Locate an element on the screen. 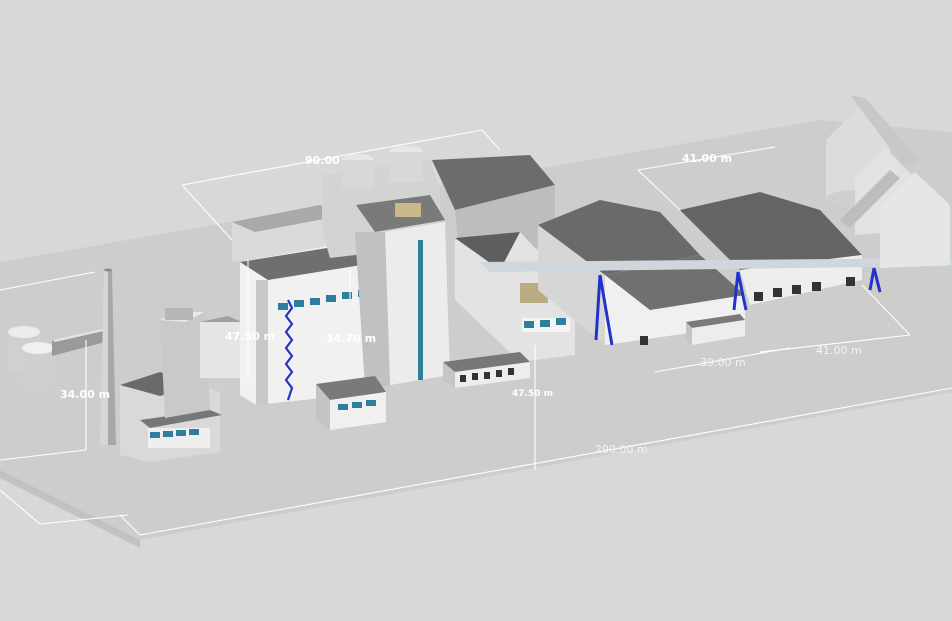 The width and height of the screenshot is (952, 621). office-block is located at coordinates (351, 403).